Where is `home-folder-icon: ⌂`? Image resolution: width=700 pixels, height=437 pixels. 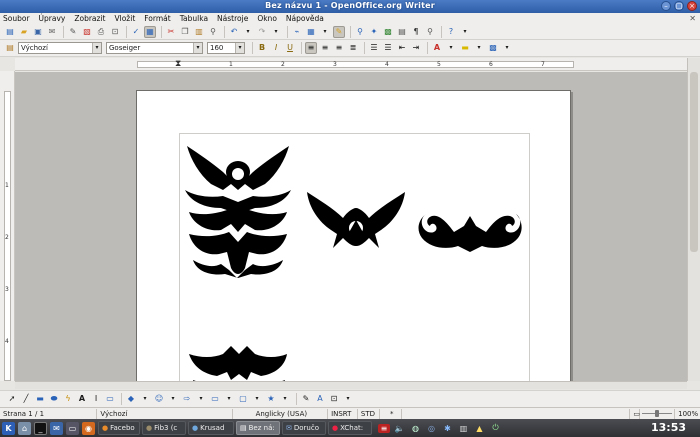 home-folder-icon: ⌂ is located at coordinates (24, 428).